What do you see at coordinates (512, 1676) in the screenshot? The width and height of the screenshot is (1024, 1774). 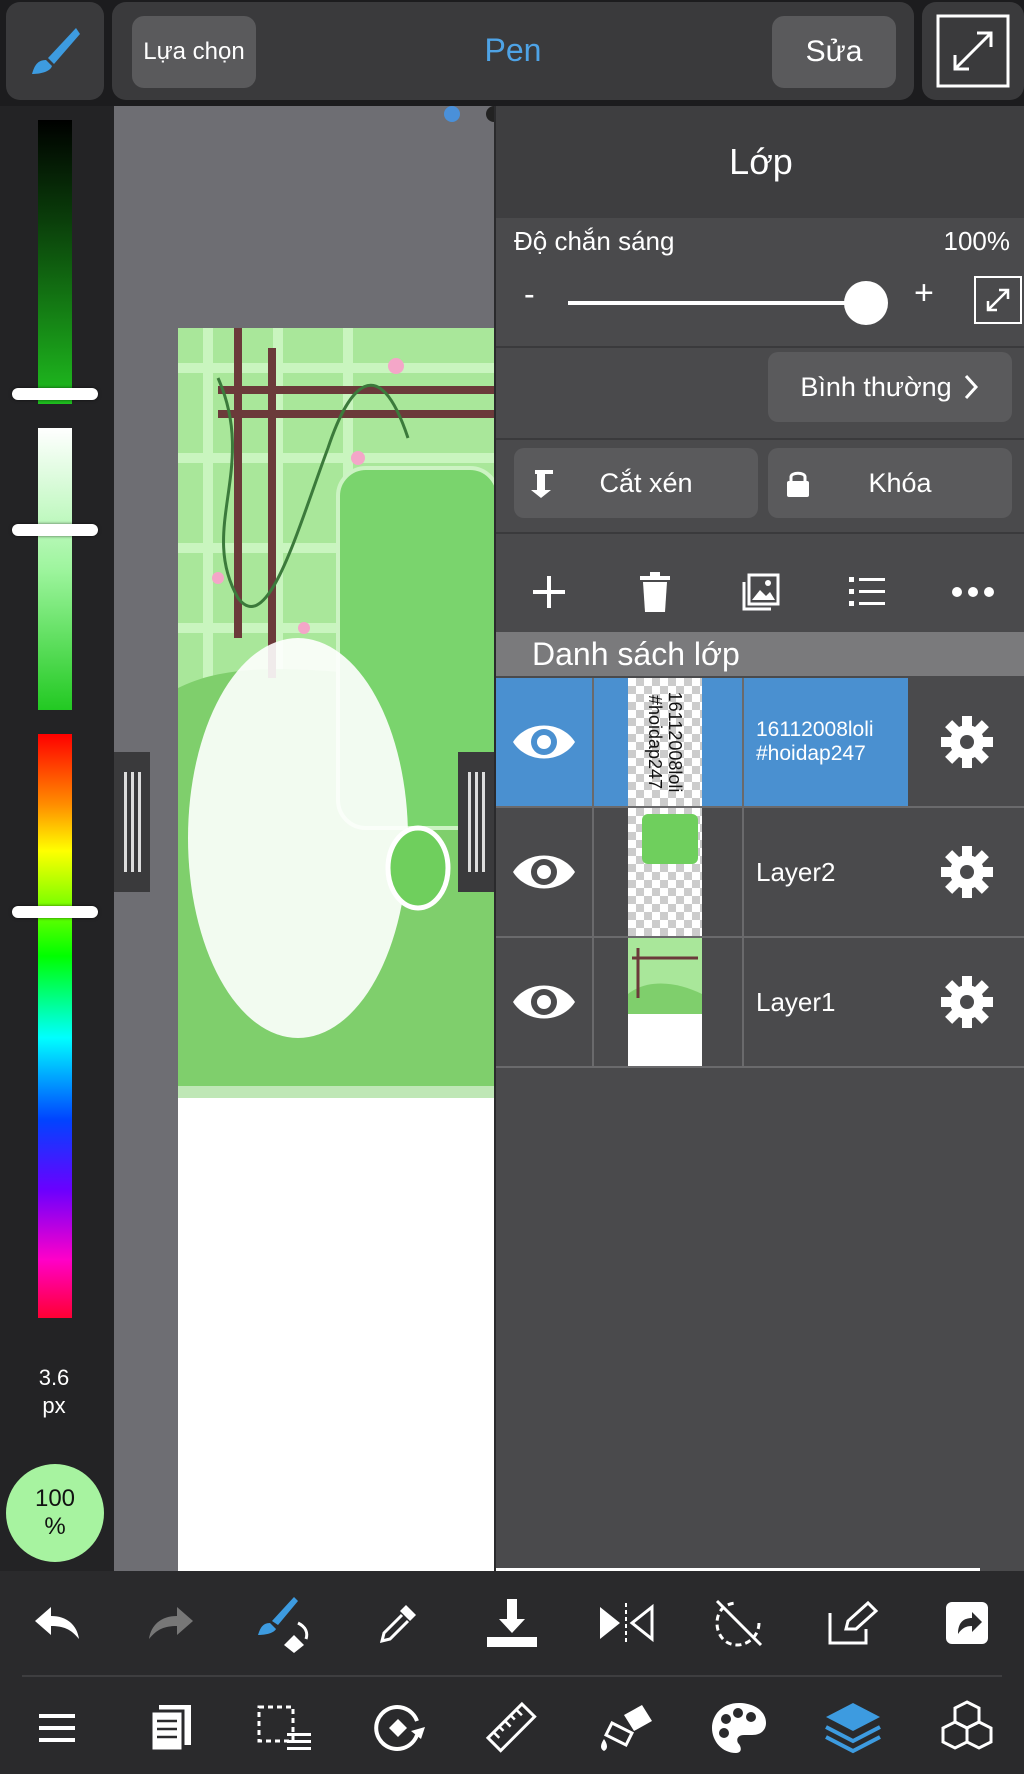 I see `toolbar-divider` at bounding box center [512, 1676].